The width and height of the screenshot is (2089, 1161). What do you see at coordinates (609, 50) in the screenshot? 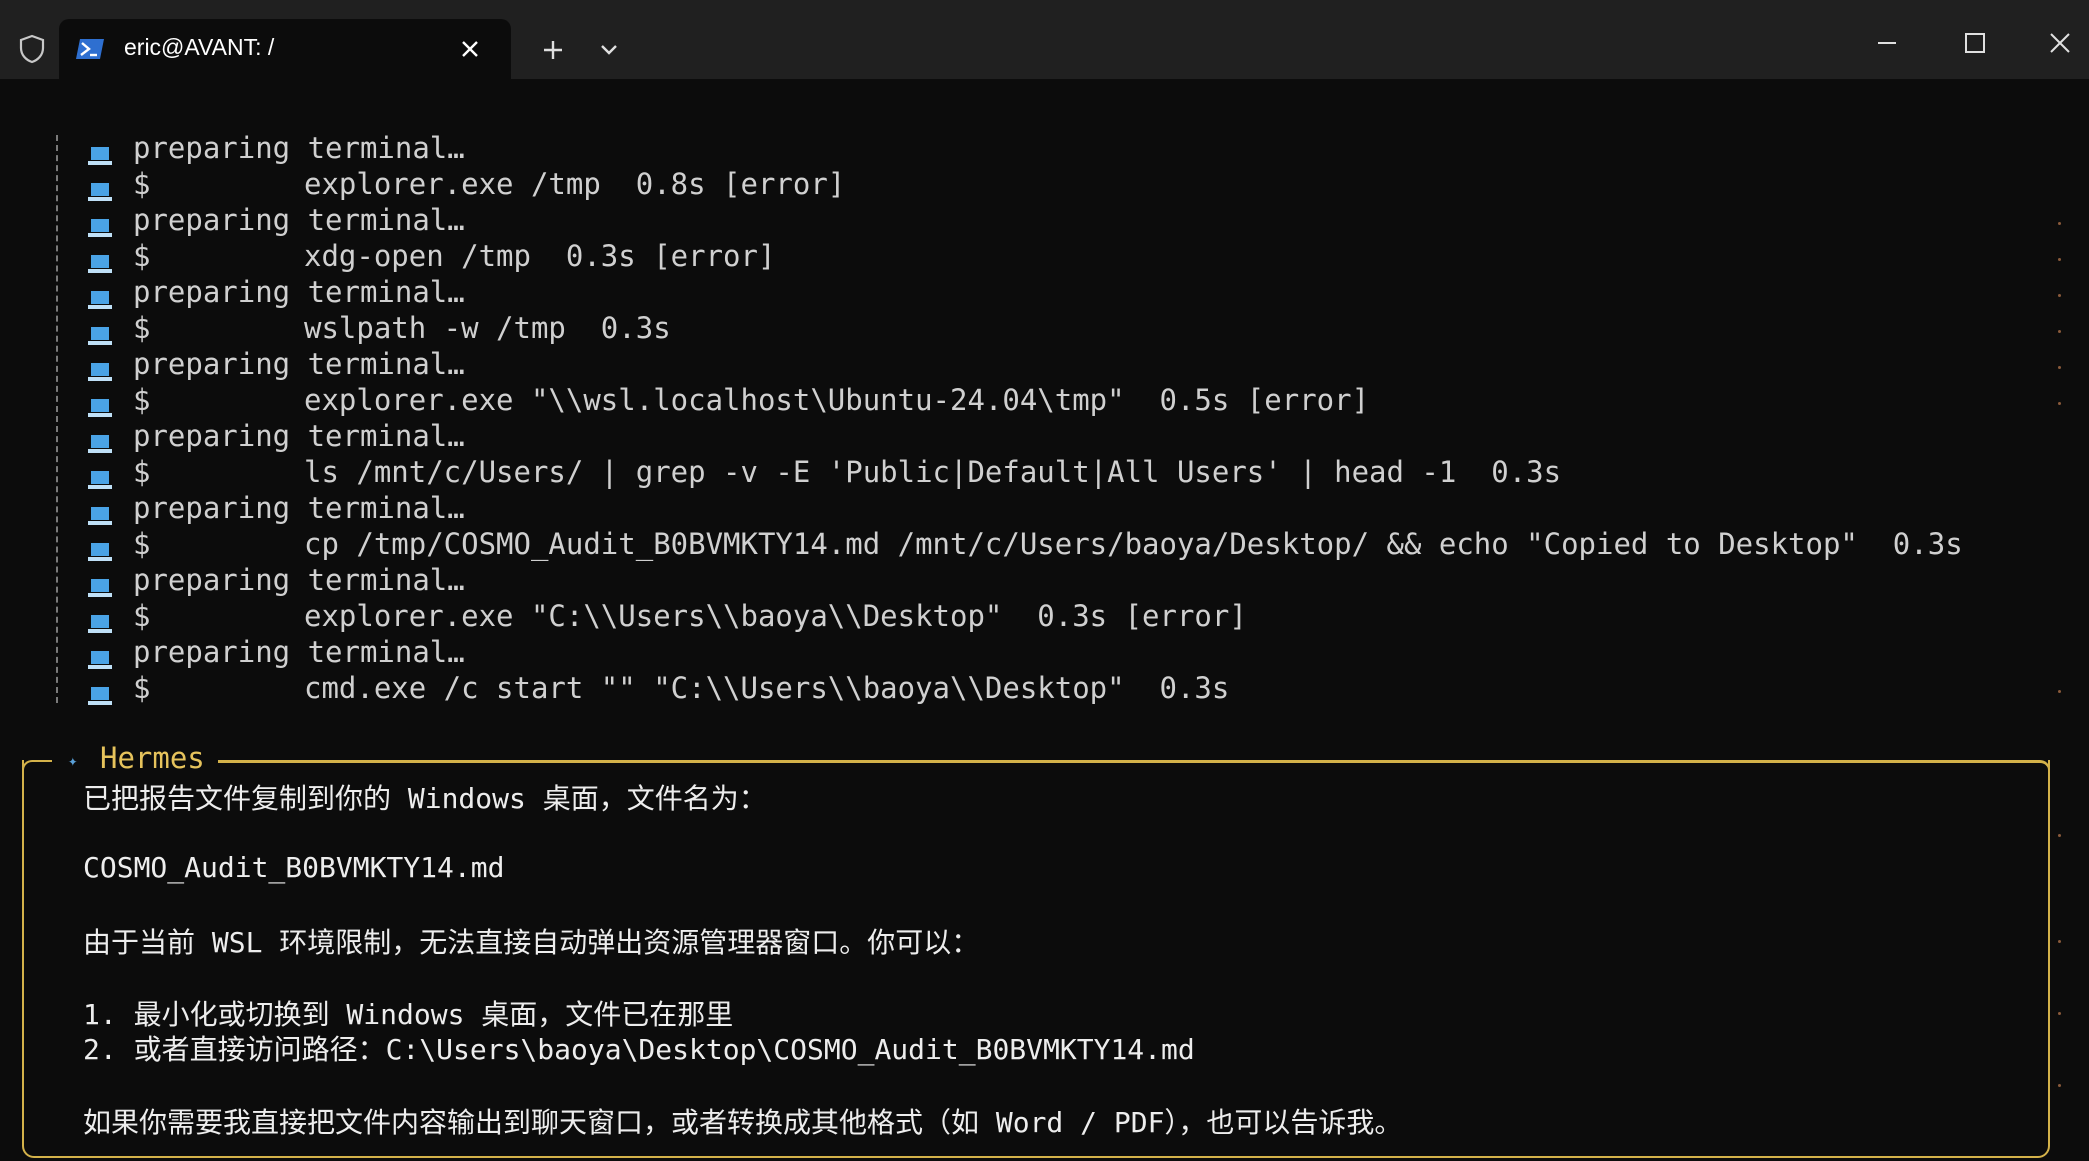
I see `chevron-down-icon` at bounding box center [609, 50].